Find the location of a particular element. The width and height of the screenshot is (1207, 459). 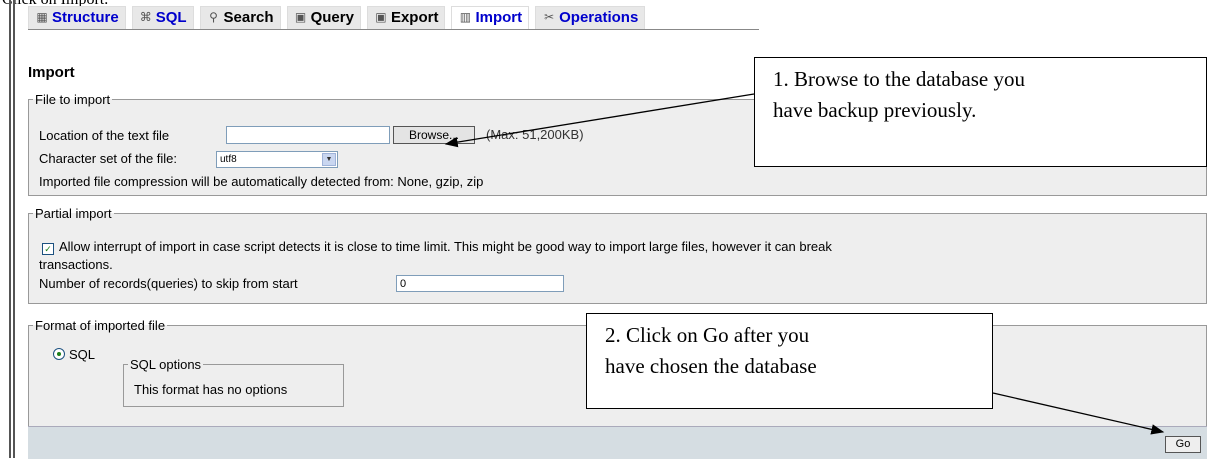

allow-interrupt-checkbox: ✓ is located at coordinates (48, 249).